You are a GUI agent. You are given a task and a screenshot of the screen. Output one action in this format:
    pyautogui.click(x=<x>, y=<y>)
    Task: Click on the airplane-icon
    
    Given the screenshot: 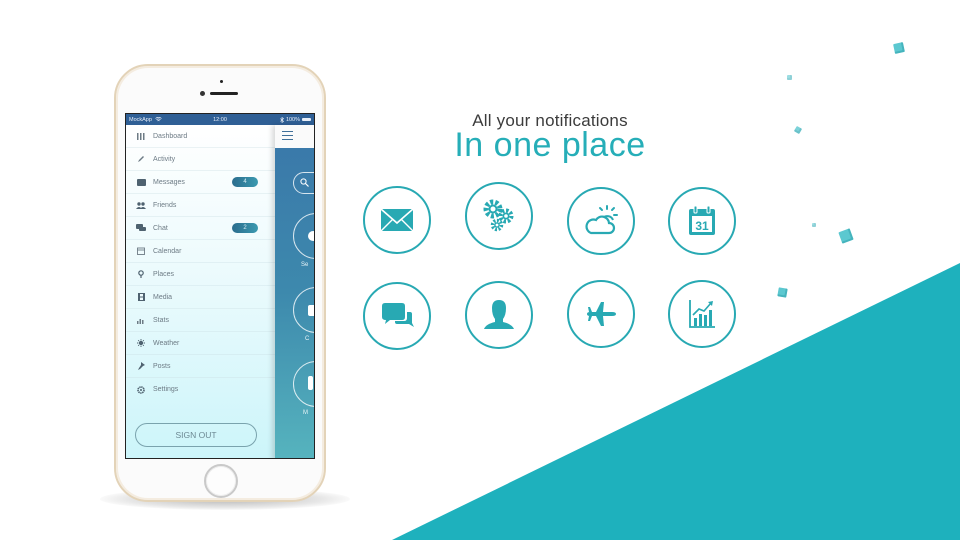 What is the action you would take?
    pyautogui.click(x=601, y=314)
    